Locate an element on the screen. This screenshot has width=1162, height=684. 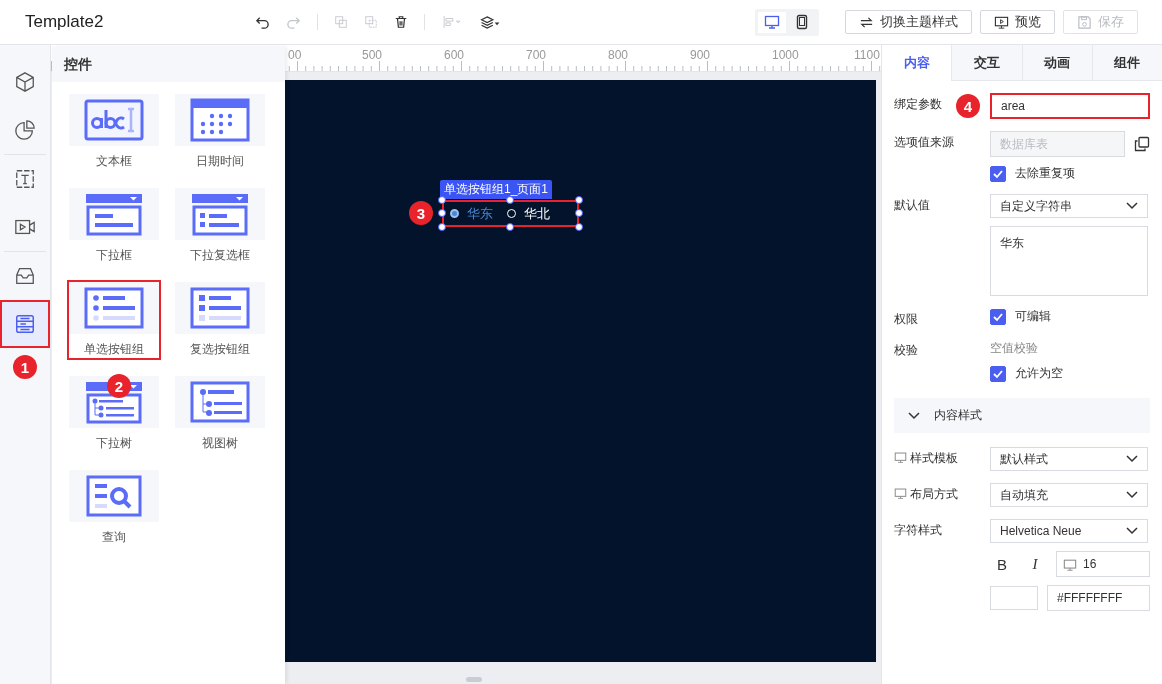
font-size-field: 16 is located at coordinates (1103, 564).